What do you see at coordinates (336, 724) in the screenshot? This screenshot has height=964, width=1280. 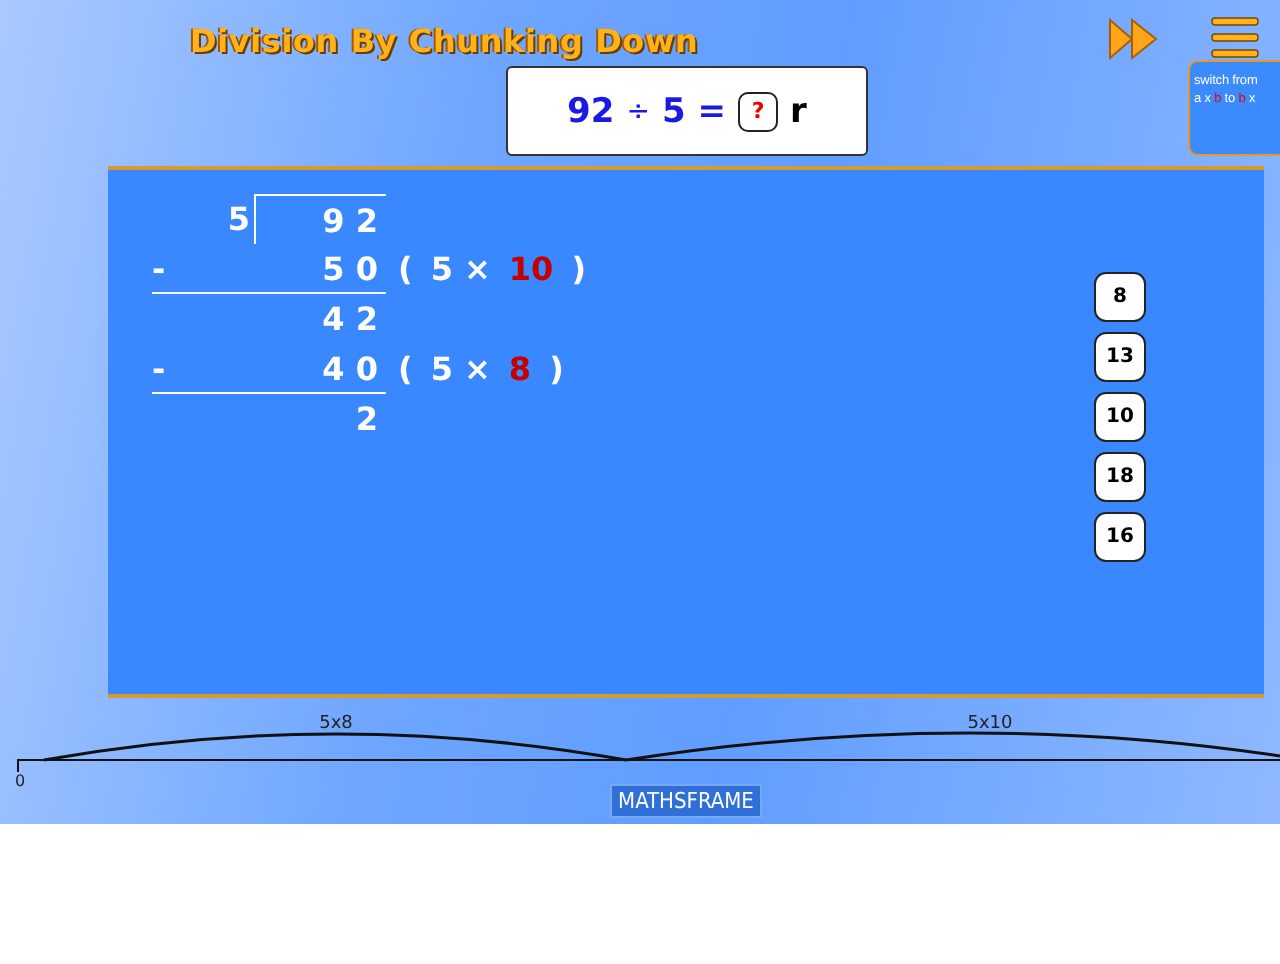 I see `jump-label: 5x8` at bounding box center [336, 724].